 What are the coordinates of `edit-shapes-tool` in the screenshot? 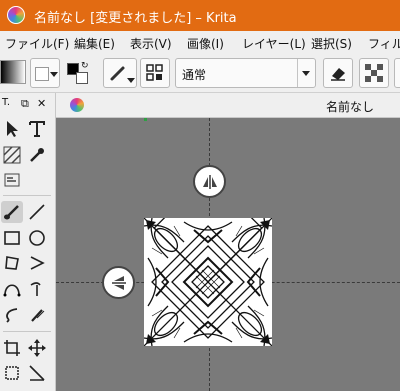 It's located at (12, 155).